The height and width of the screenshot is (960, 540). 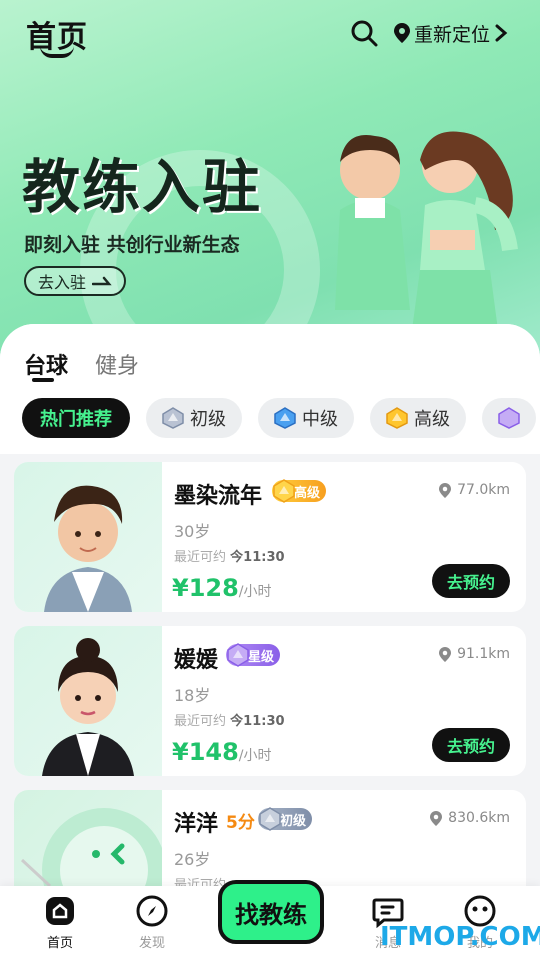 What do you see at coordinates (88, 707) in the screenshot?
I see `coach-avatar-female` at bounding box center [88, 707].